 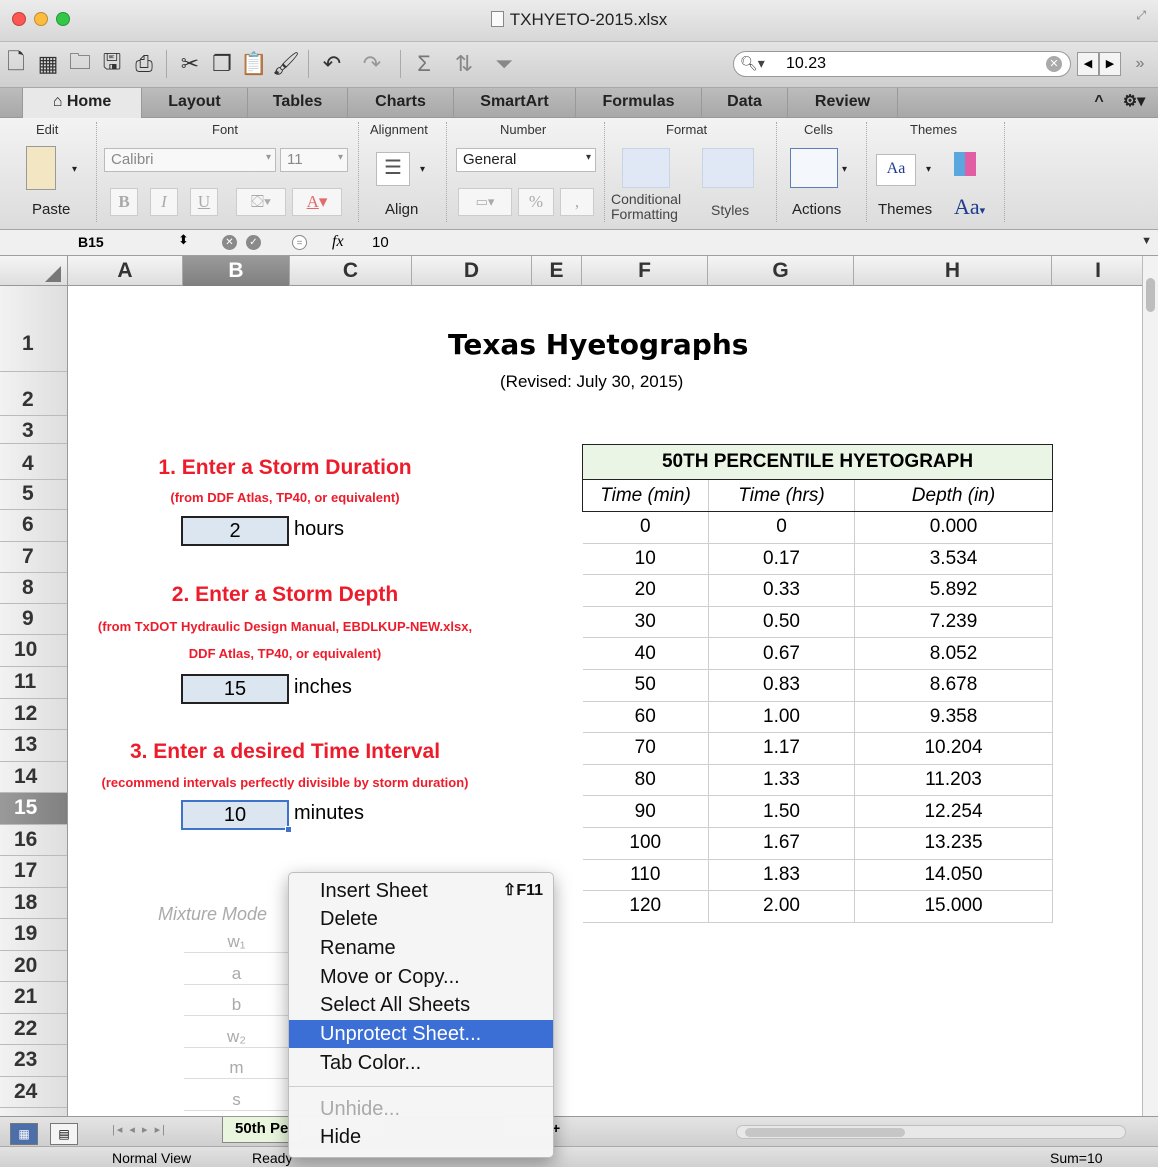 What do you see at coordinates (953, 811) in the screenshot?
I see `cell-depth: 12.254` at bounding box center [953, 811].